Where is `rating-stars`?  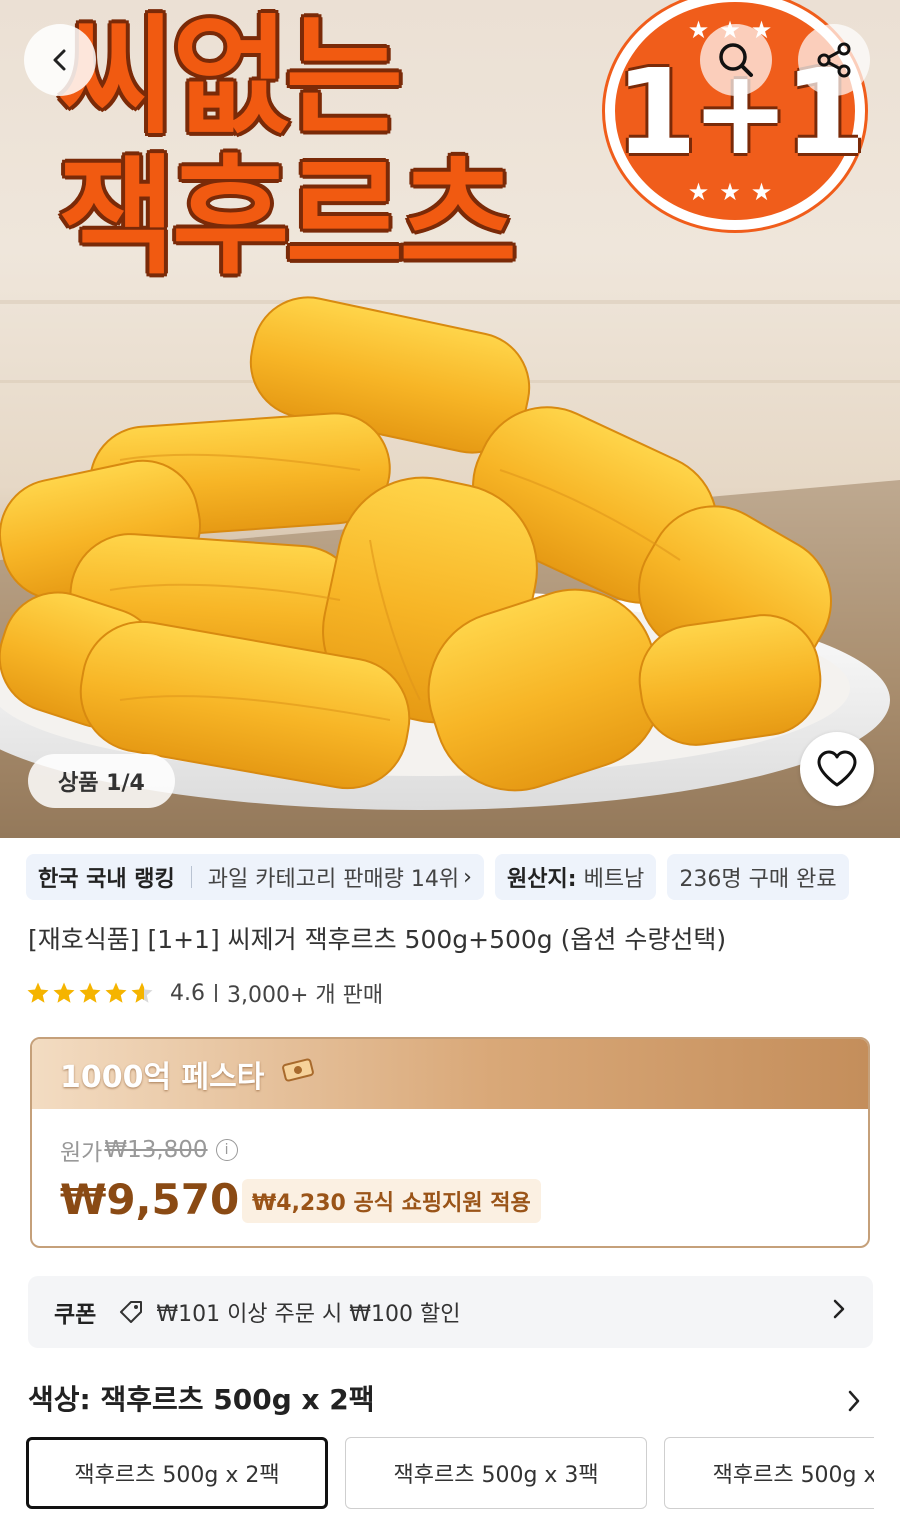 rating-stars is located at coordinates (91, 993).